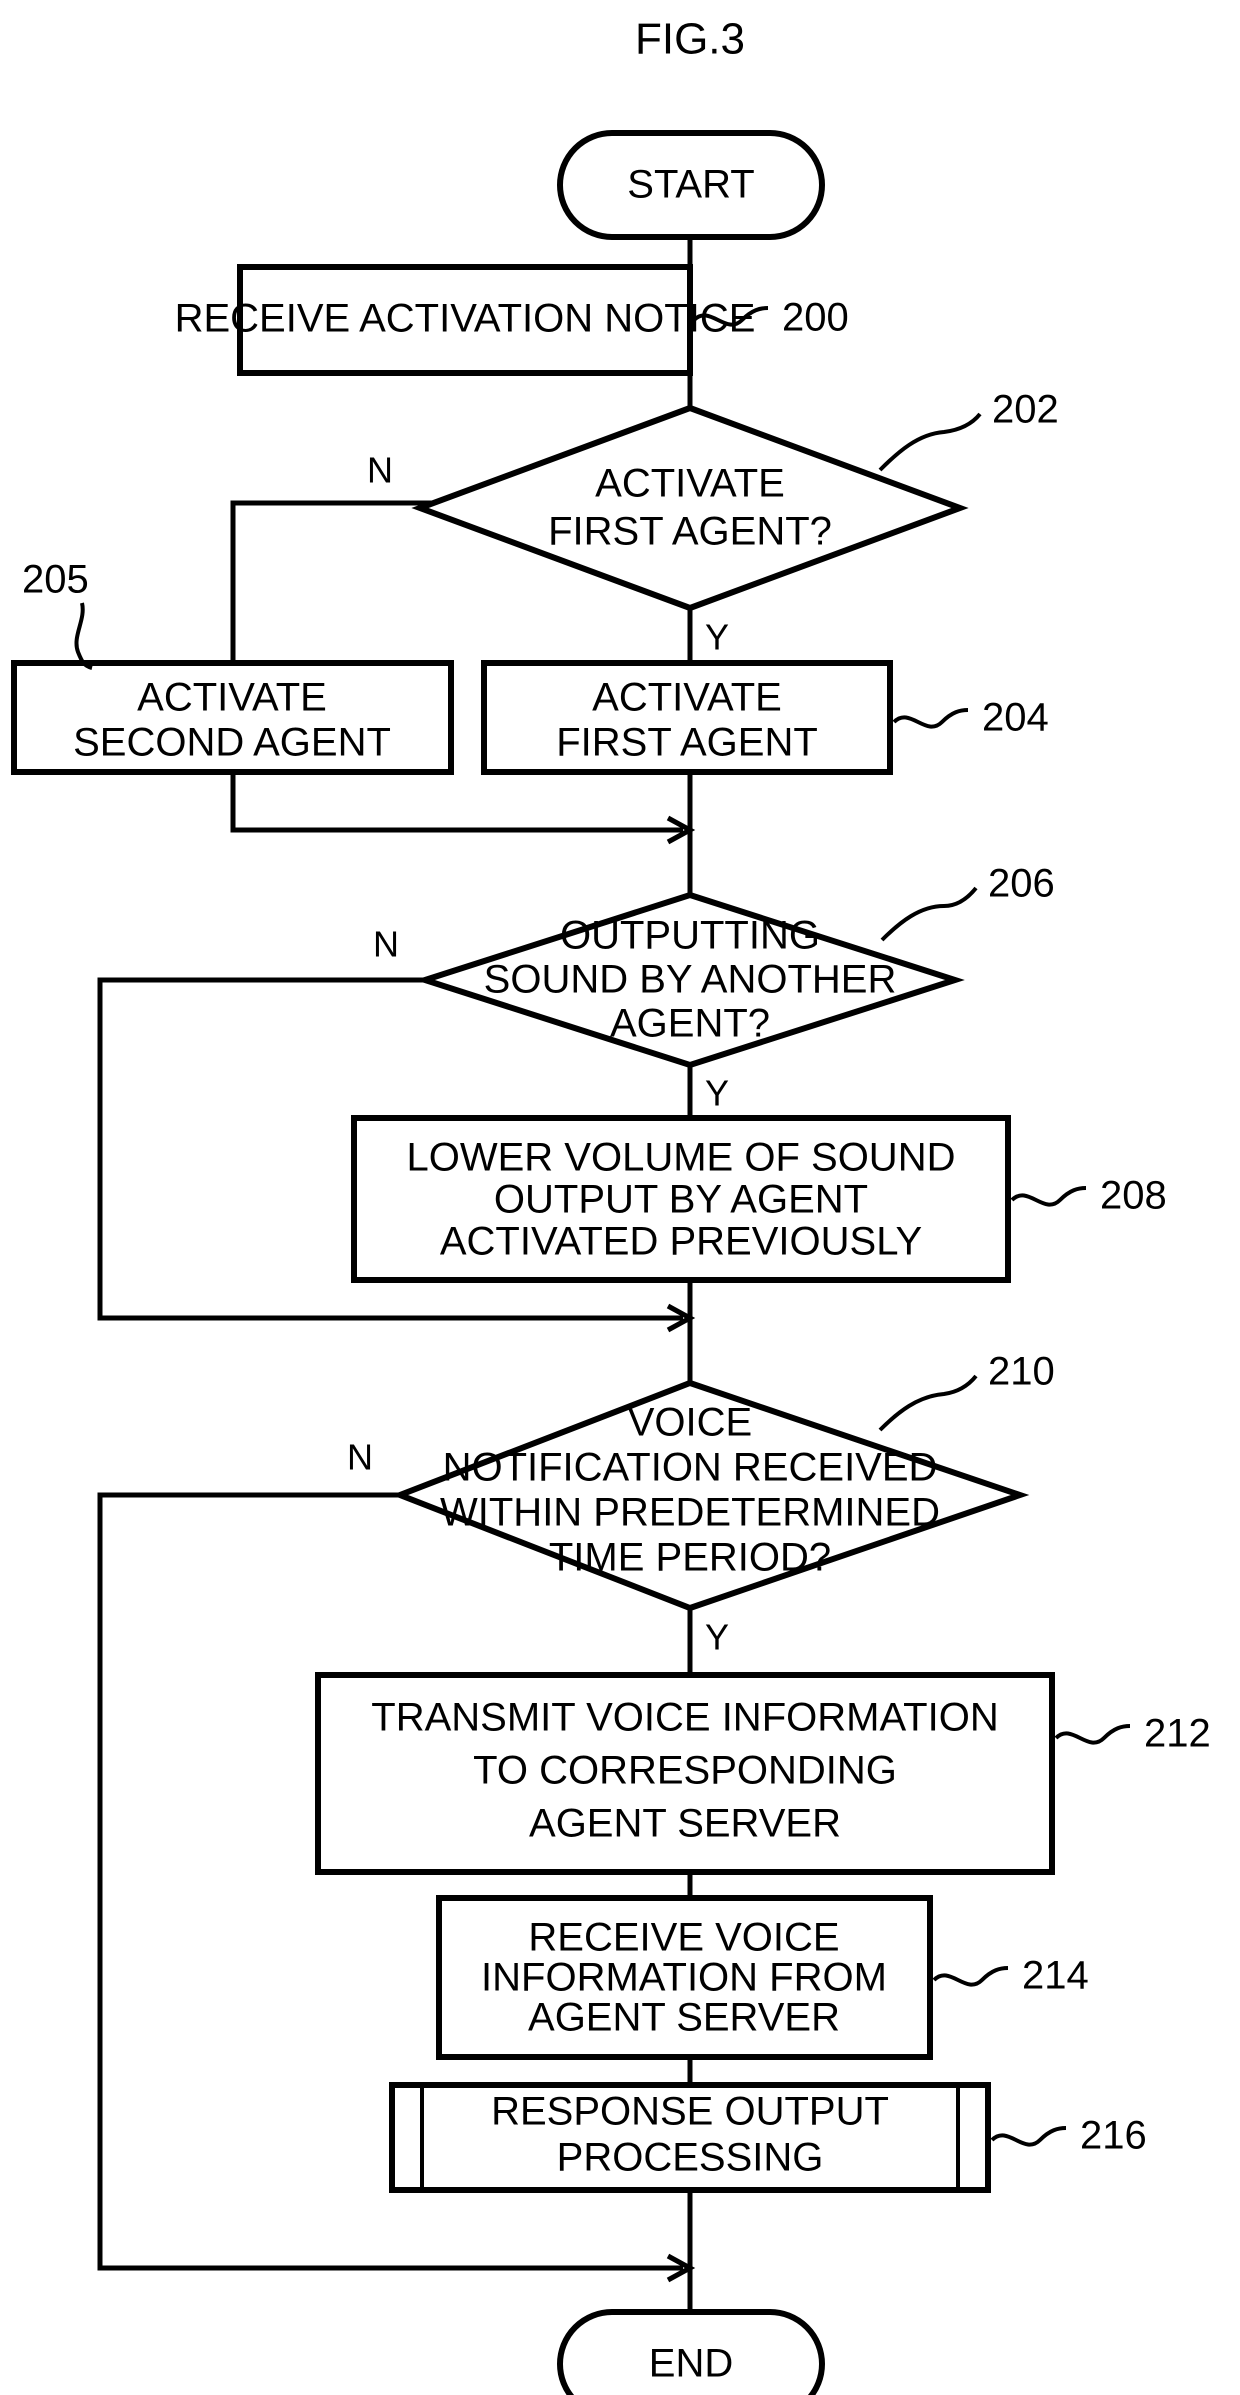  I want to click on process-216-line-1: RESPONSE OUTPUT, so click(690, 2112).